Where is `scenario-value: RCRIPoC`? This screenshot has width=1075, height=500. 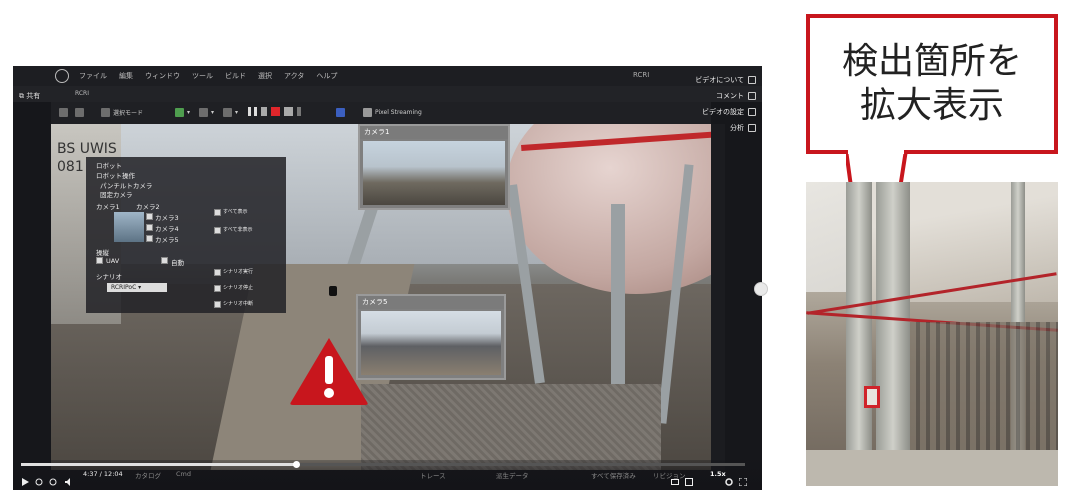
scenario-value: RCRIPoC is located at coordinates (124, 287).